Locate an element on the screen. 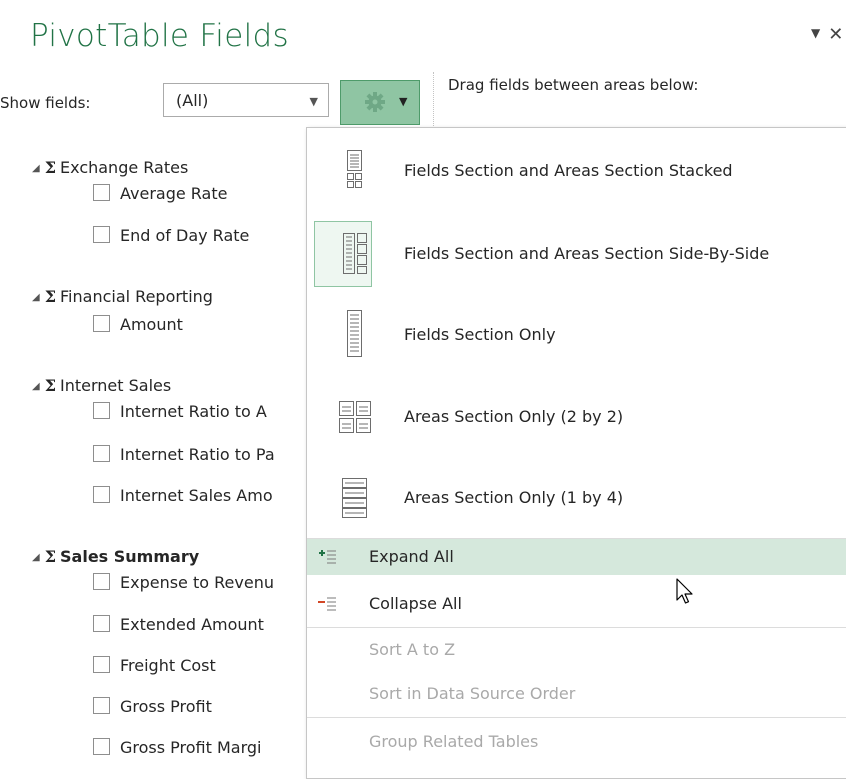 Image resolution: width=846 pixels, height=779 pixels. menu-item-expand-all: Expand All is located at coordinates (576, 557).